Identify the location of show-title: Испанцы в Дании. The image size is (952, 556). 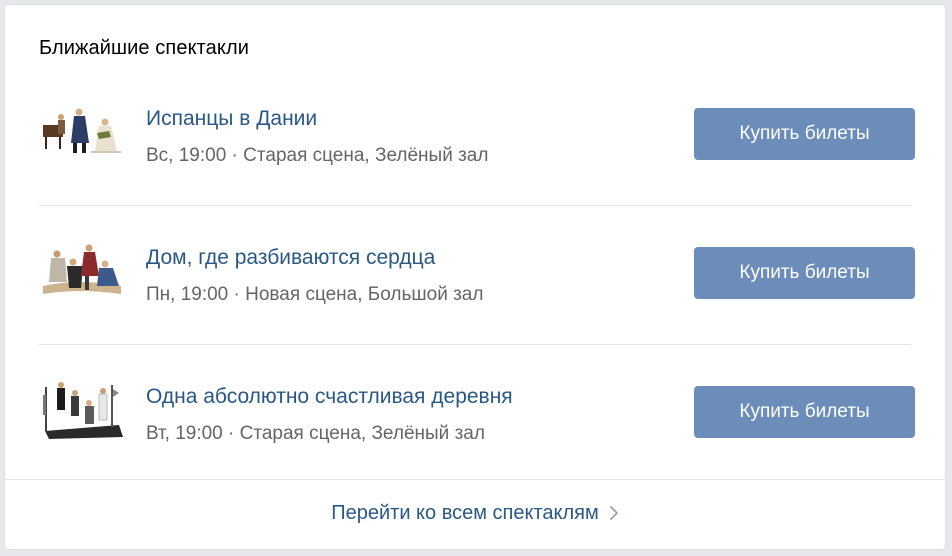
(231, 119).